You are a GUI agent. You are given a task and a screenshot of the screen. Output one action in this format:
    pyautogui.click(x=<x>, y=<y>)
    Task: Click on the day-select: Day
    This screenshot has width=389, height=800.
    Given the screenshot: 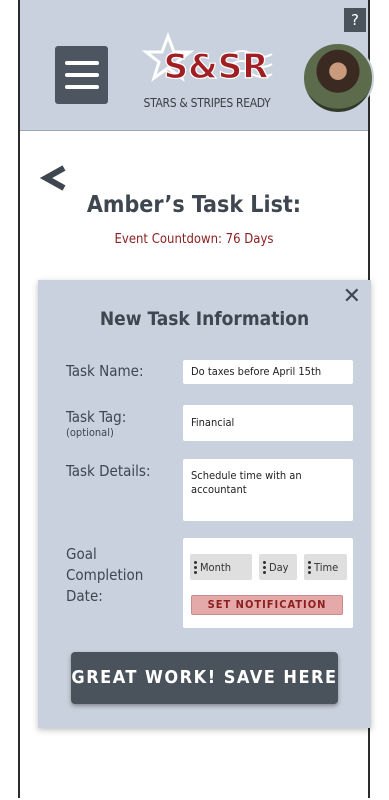 What is the action you would take?
    pyautogui.click(x=278, y=567)
    